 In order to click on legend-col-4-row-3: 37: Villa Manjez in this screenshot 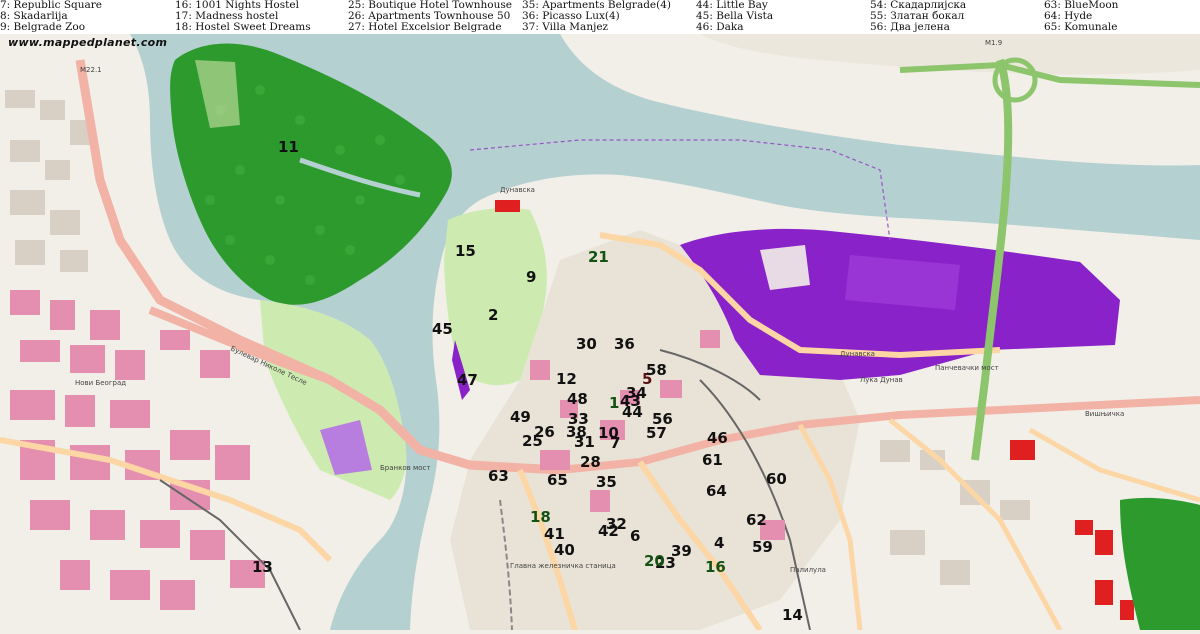, I will do `click(565, 27)`.